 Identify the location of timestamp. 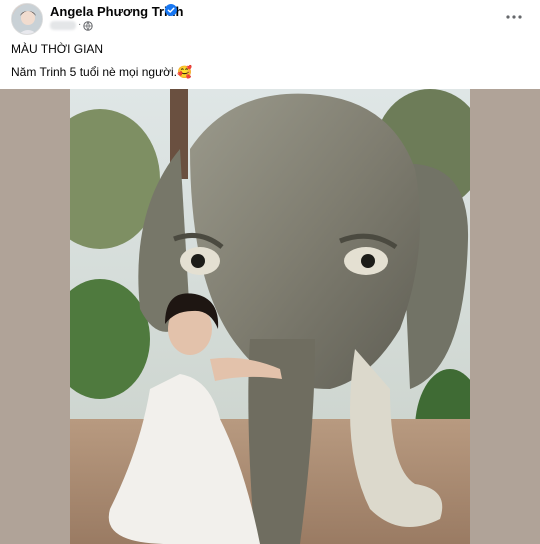
(63, 25).